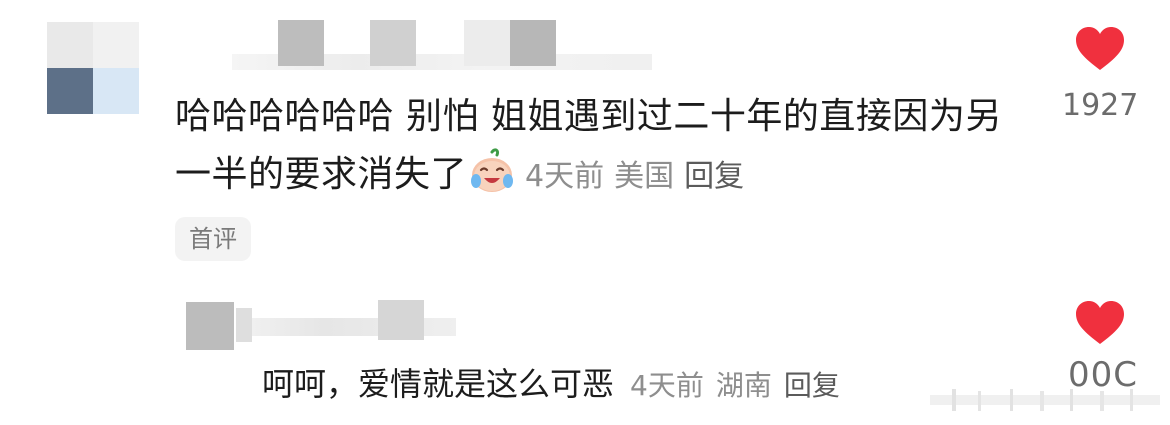  I want to click on reply-avatar, so click(210, 326).